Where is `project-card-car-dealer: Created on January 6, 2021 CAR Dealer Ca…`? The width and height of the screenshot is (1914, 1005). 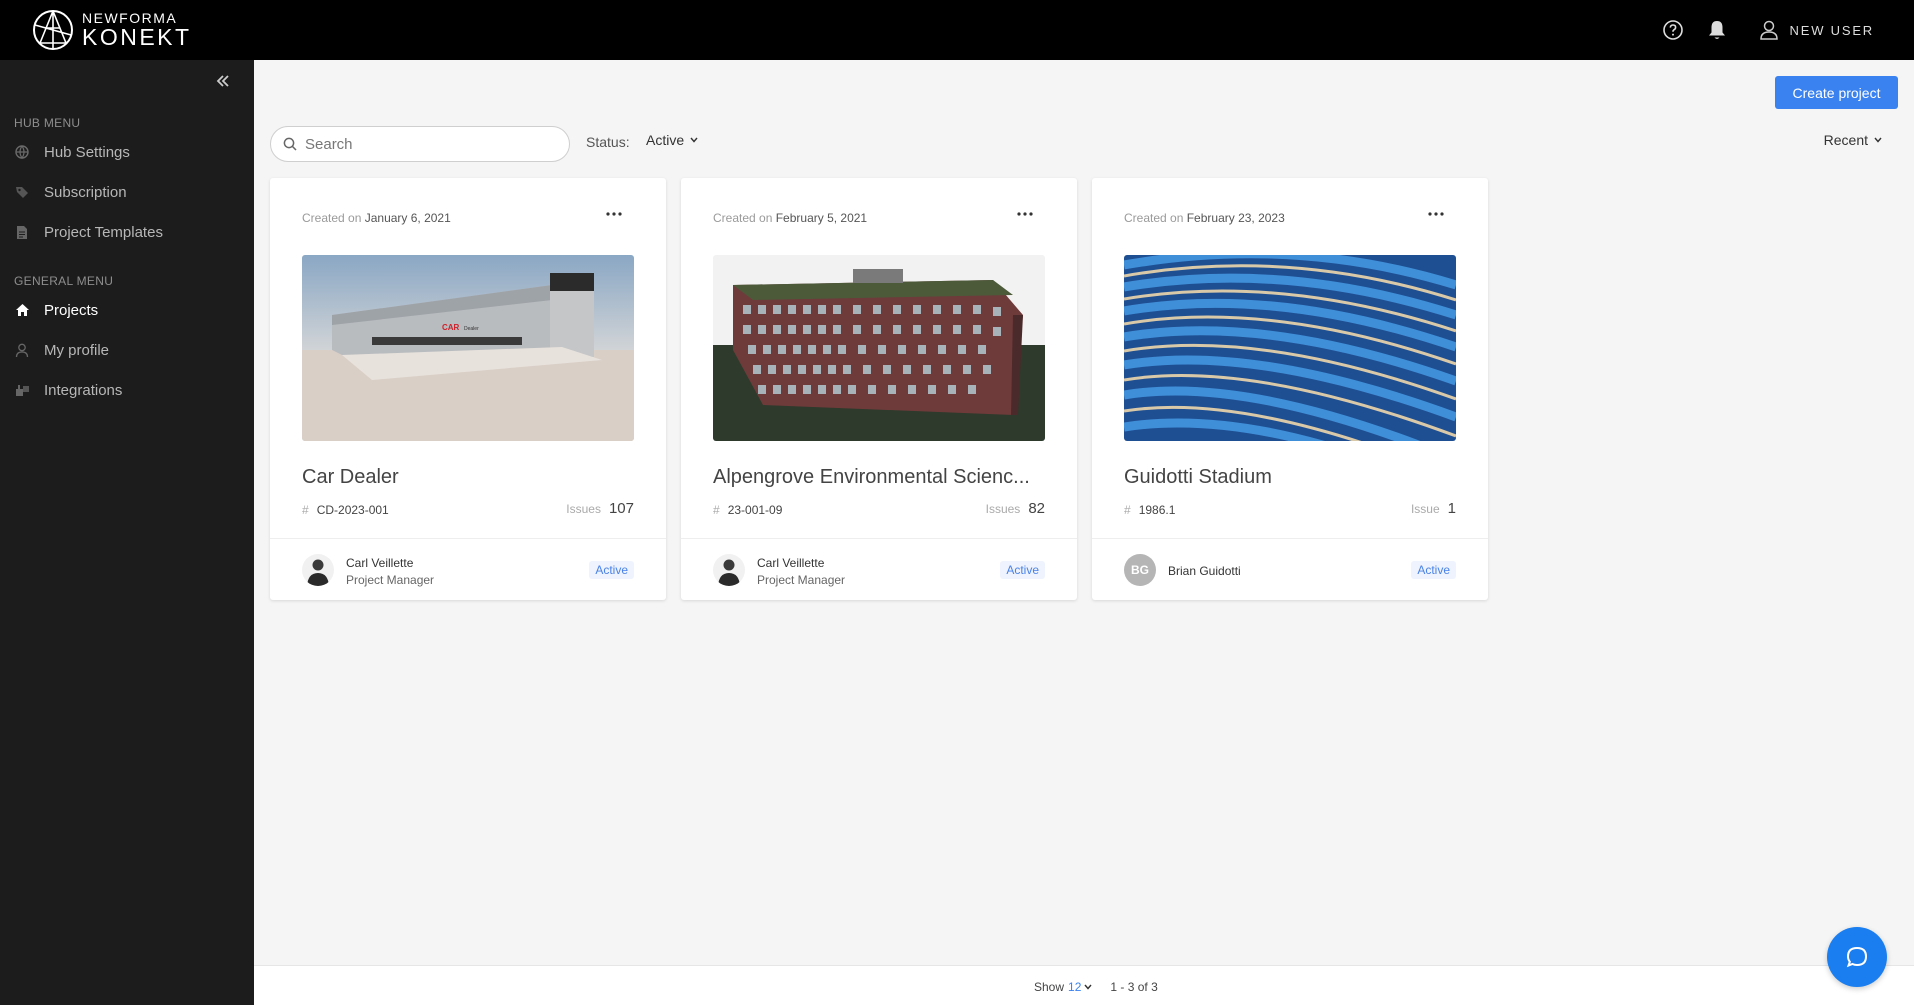
project-card-car-dealer: Created on January 6, 2021 CAR Dealer Ca… is located at coordinates (468, 389).